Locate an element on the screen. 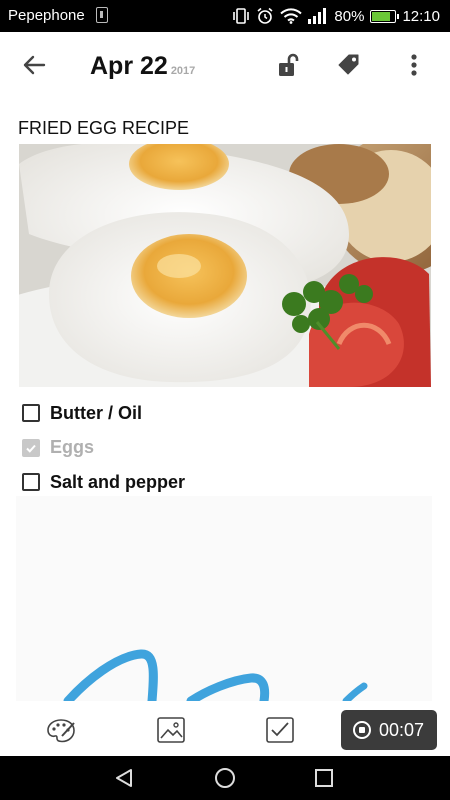  tag-icon is located at coordinates (348, 64).